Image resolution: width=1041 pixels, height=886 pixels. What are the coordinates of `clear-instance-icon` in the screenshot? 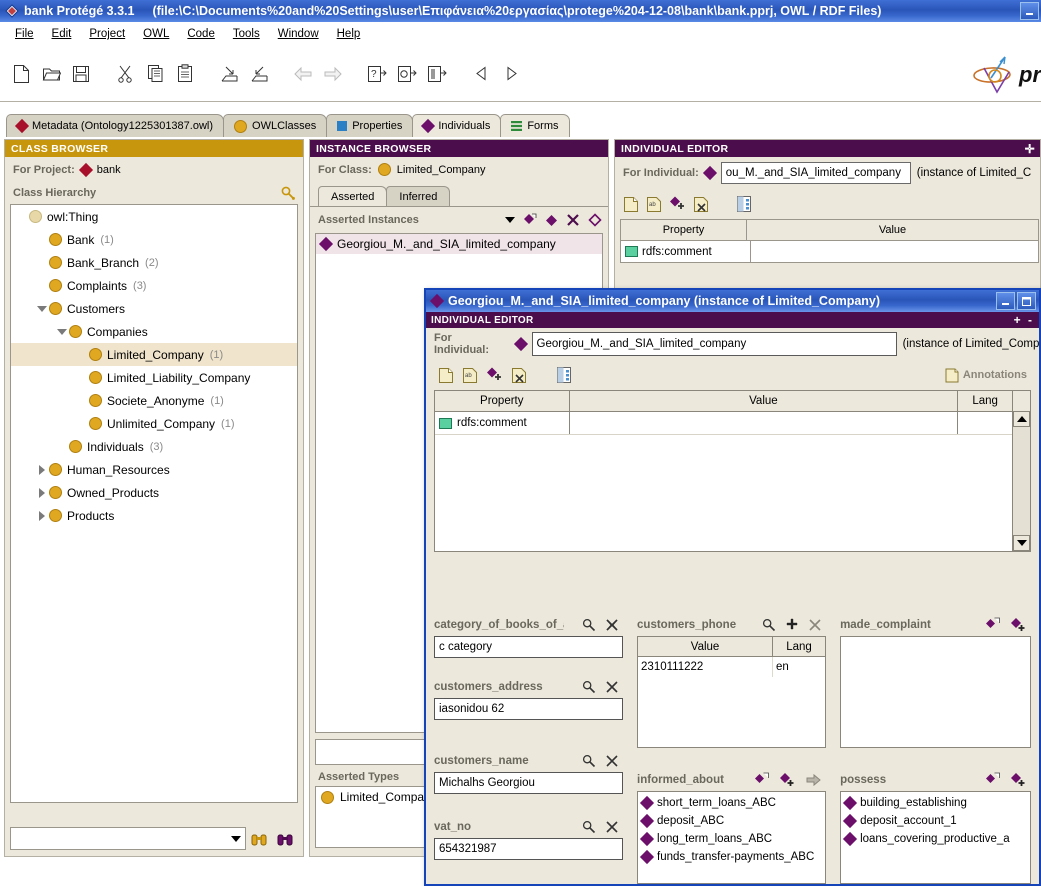 It's located at (595, 220).